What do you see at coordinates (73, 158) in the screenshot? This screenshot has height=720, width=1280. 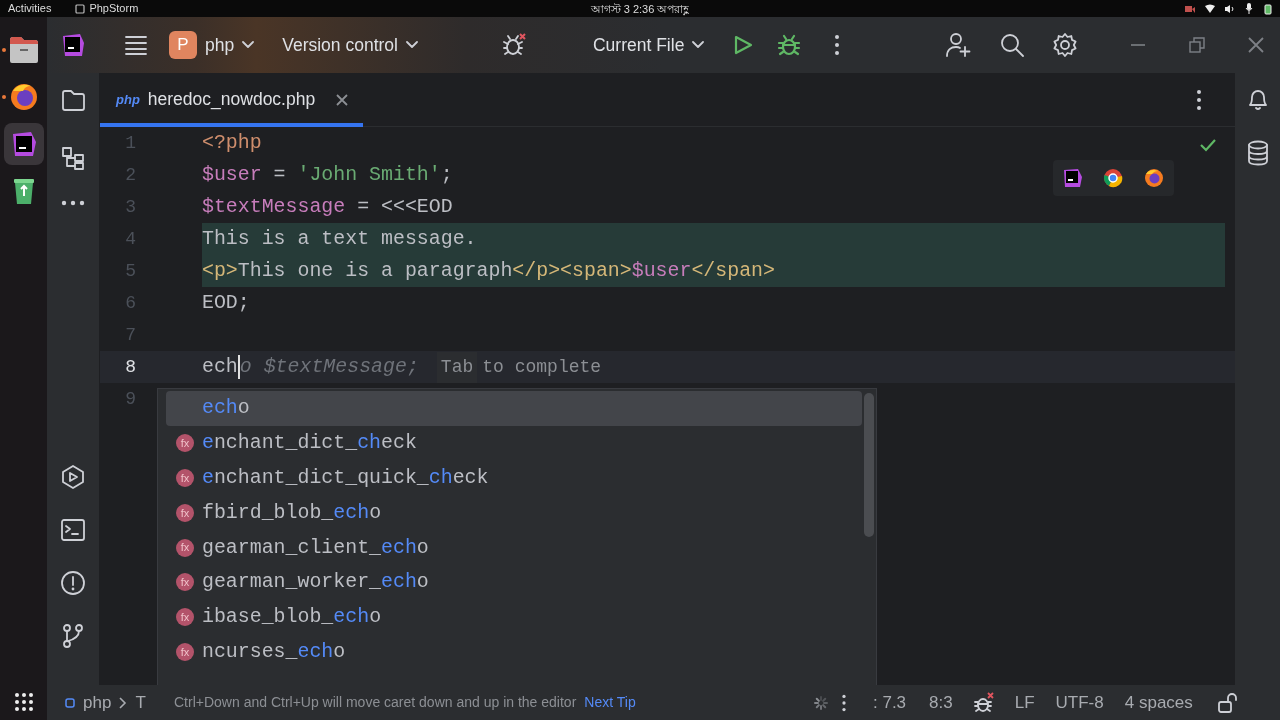 I see `structure-icon` at bounding box center [73, 158].